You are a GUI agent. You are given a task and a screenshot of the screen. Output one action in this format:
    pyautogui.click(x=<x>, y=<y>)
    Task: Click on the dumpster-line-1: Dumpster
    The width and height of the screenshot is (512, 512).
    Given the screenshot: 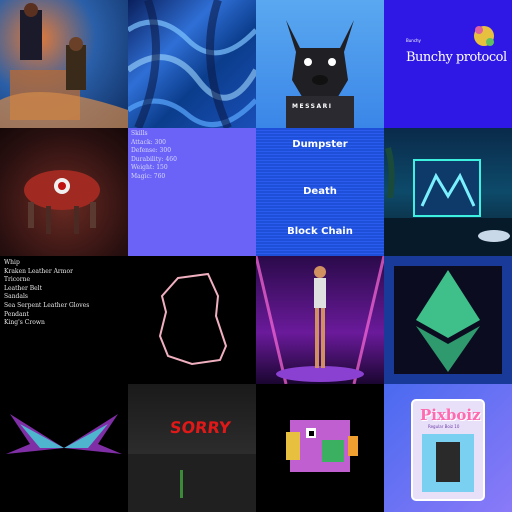 What is the action you would take?
    pyautogui.click(x=320, y=144)
    